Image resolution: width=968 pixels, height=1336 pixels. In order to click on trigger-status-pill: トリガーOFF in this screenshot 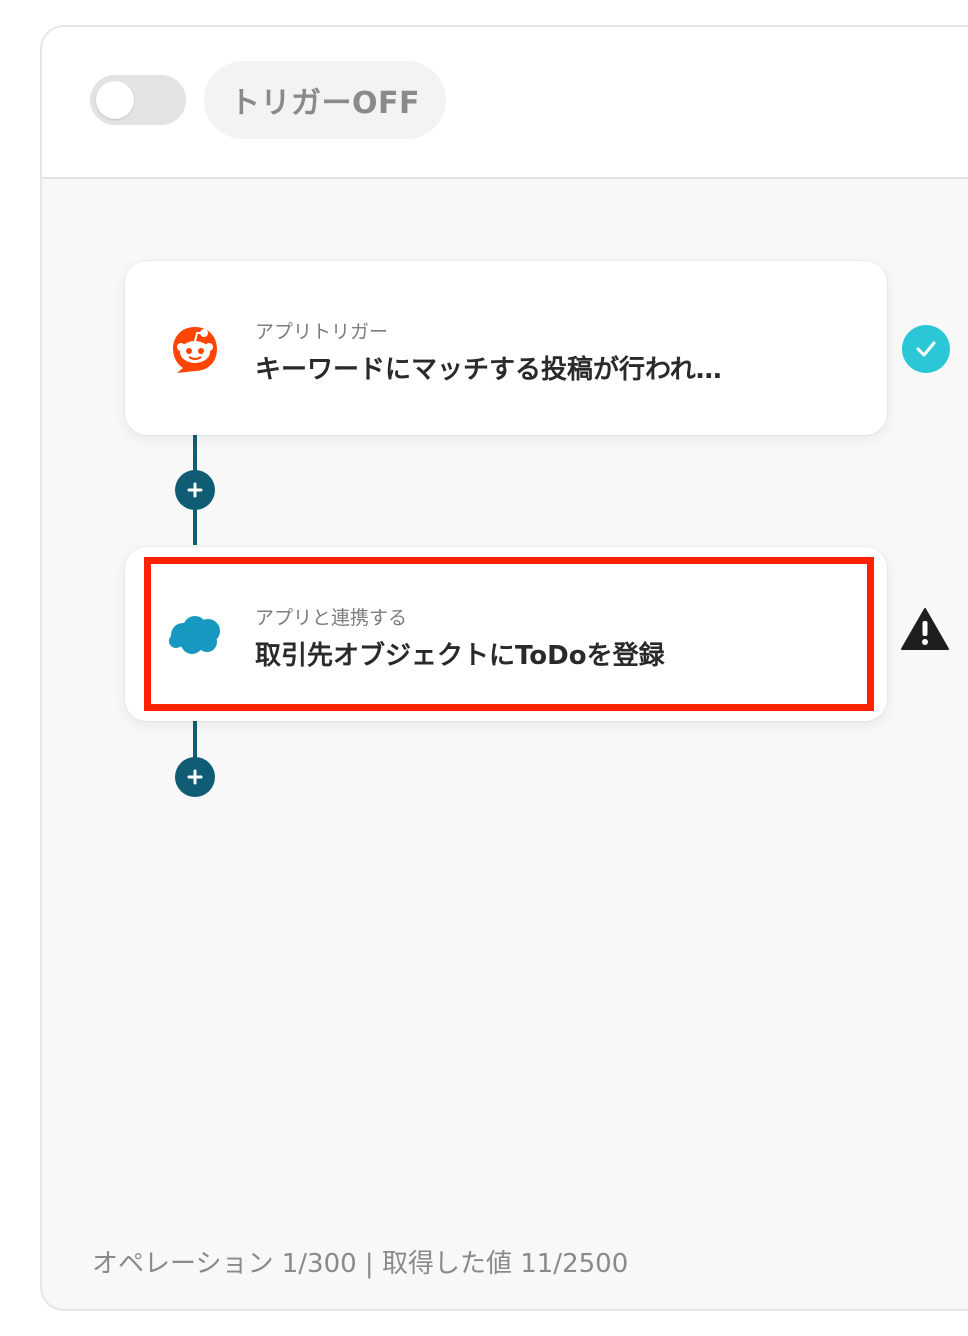, I will do `click(325, 100)`.